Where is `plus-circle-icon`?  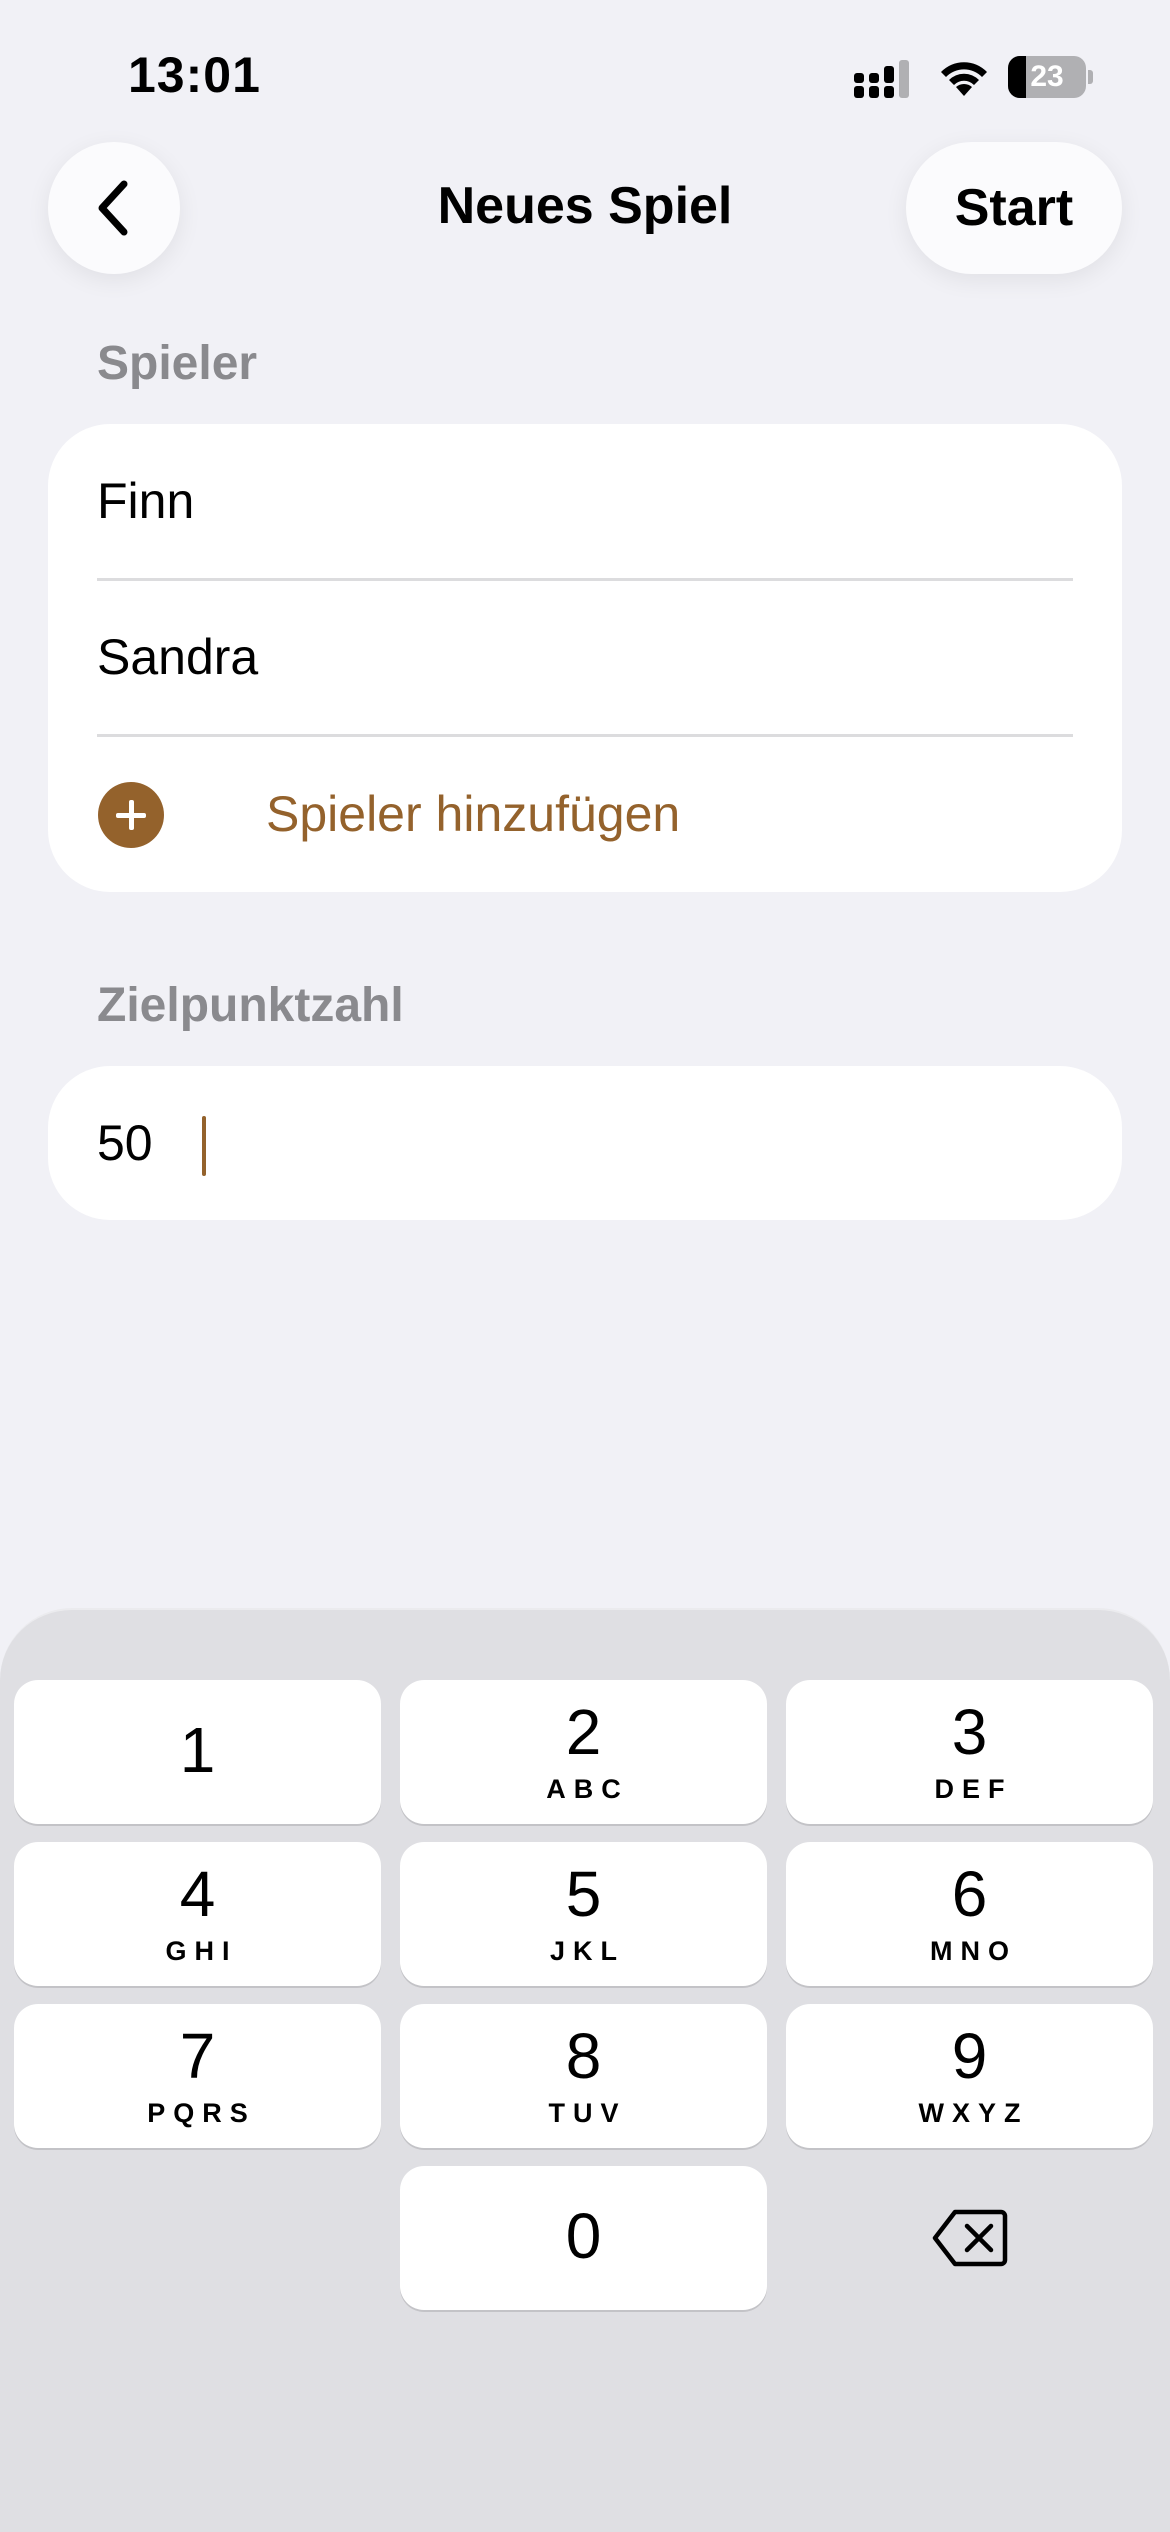
plus-circle-icon is located at coordinates (131, 815).